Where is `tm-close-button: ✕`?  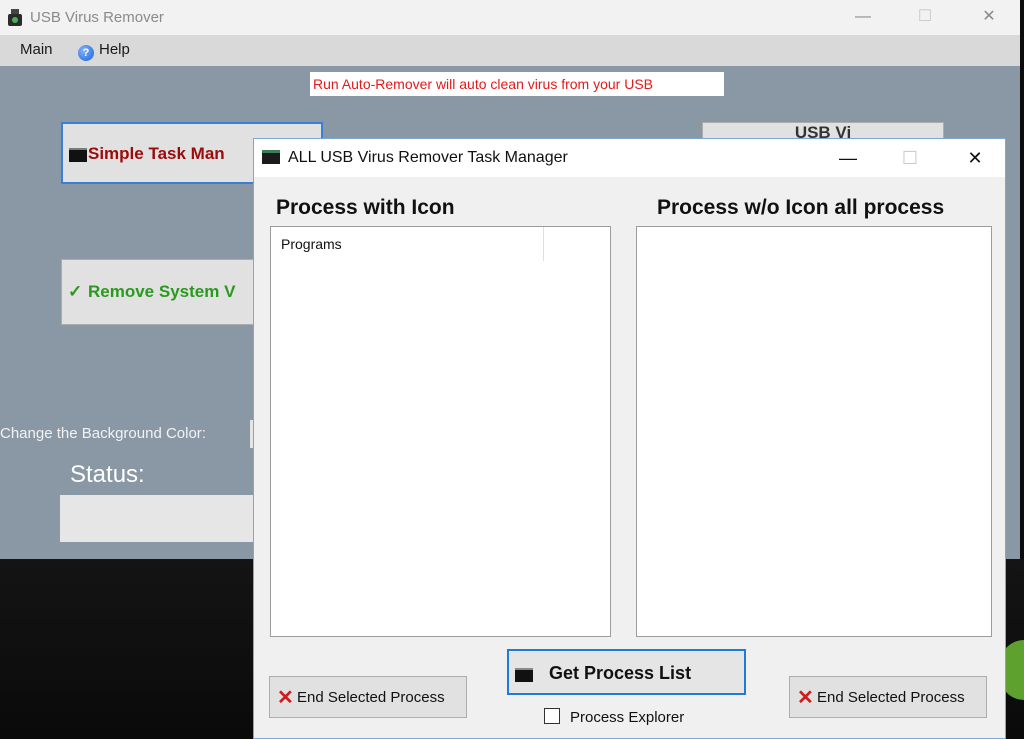
tm-close-button: ✕ is located at coordinates (975, 158).